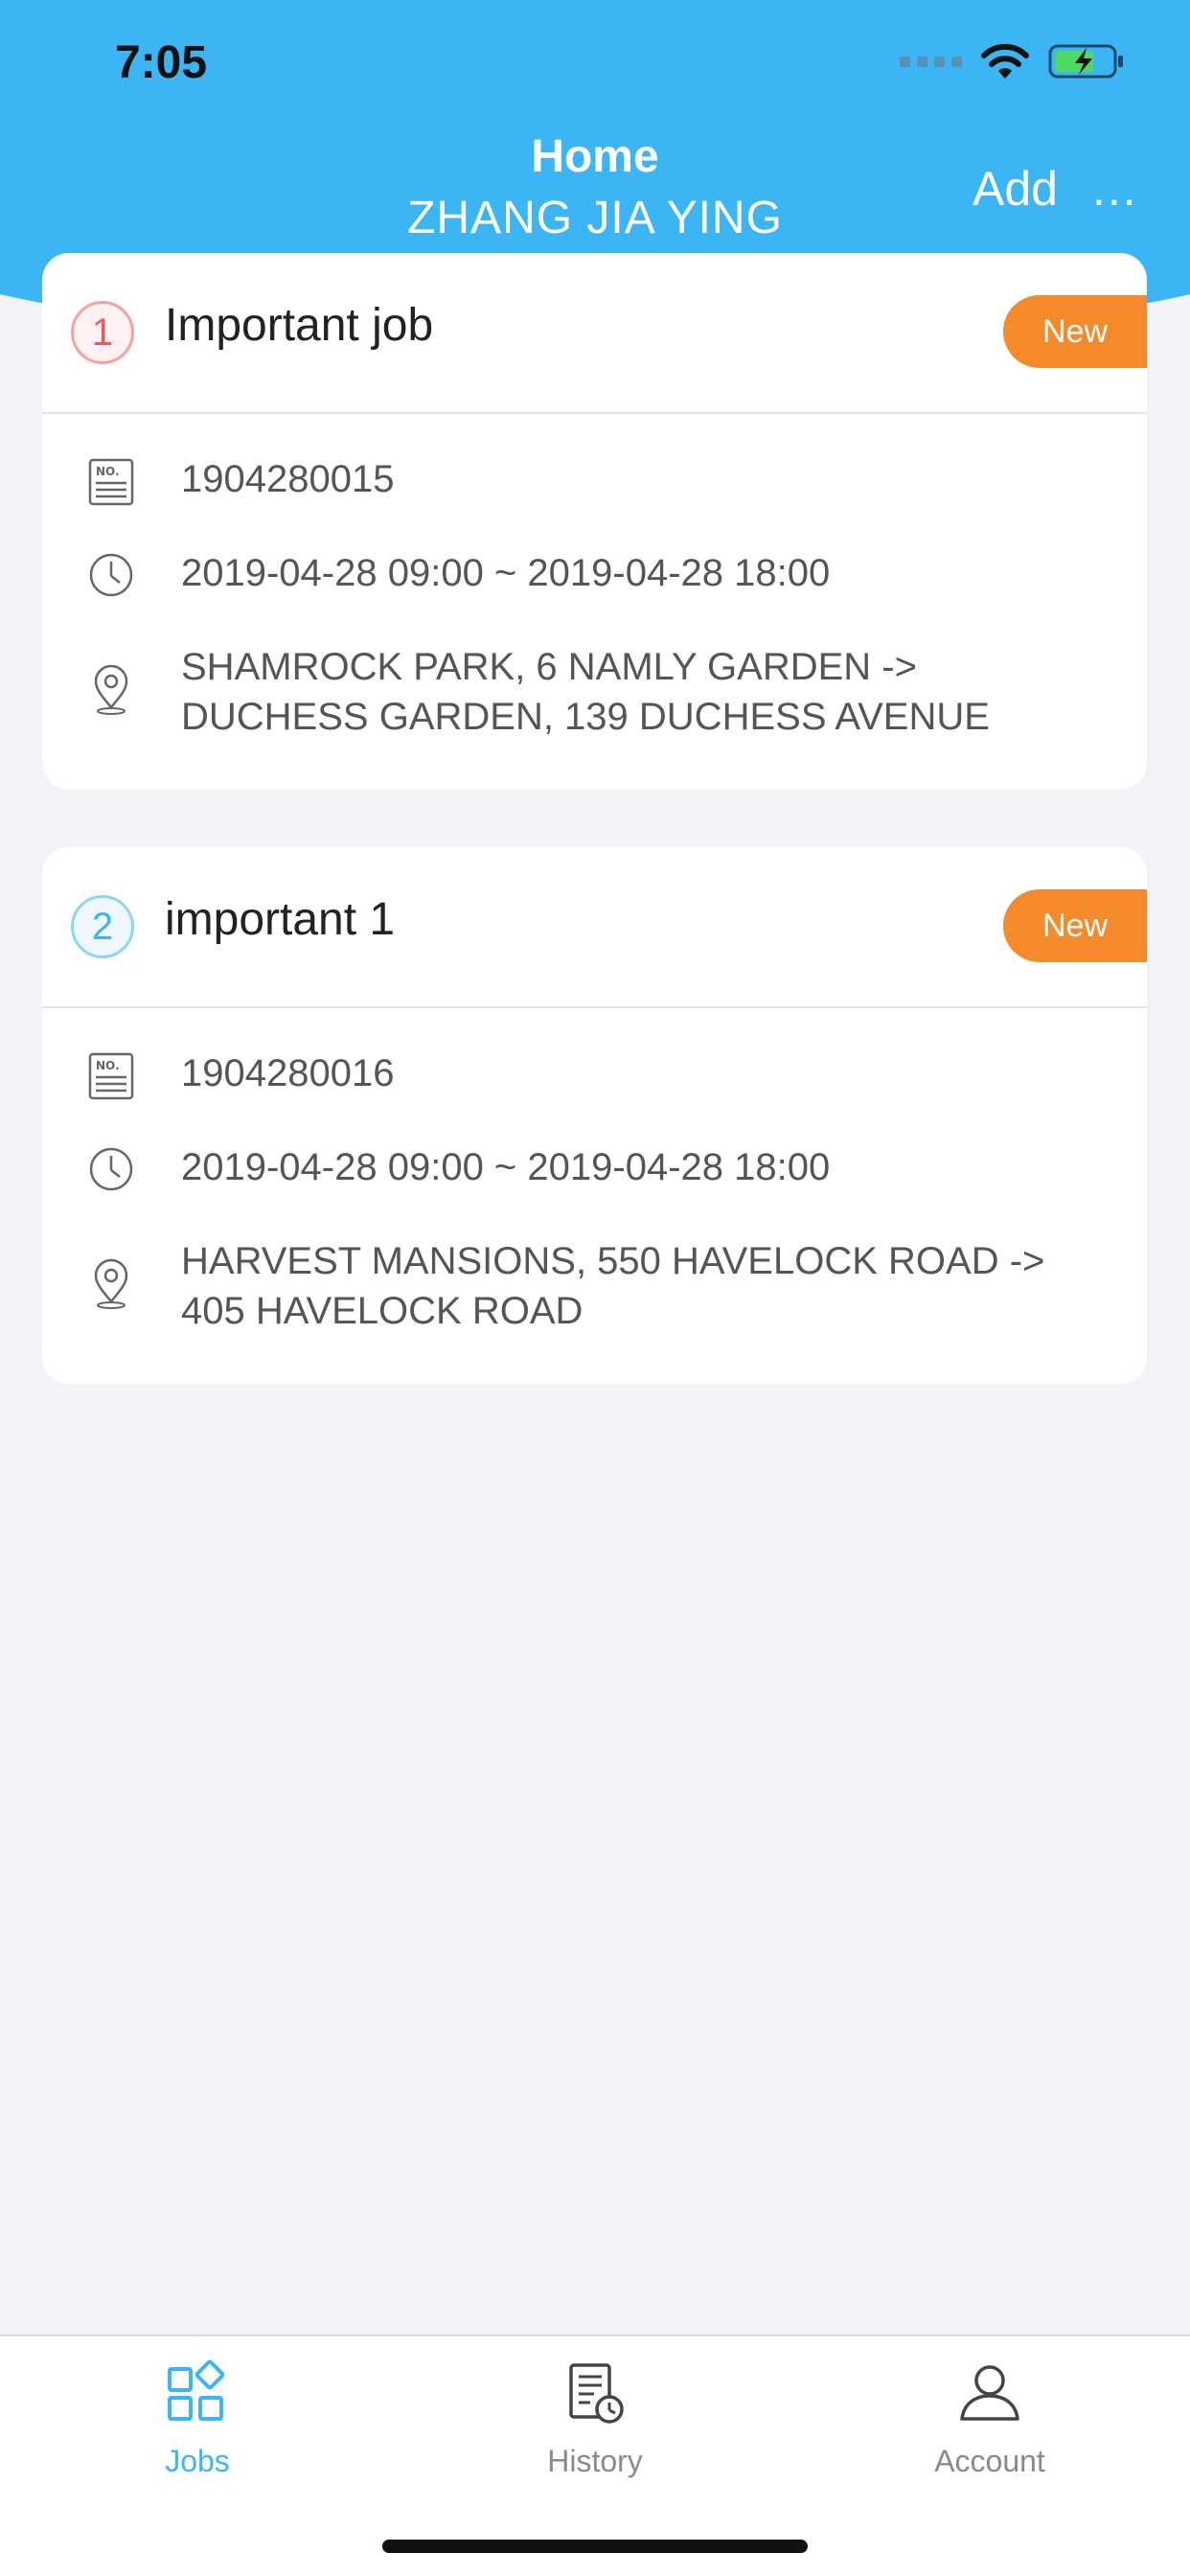  What do you see at coordinates (382, 1311) in the screenshot?
I see `job-route-line: 405 HAVELOCK ROAD` at bounding box center [382, 1311].